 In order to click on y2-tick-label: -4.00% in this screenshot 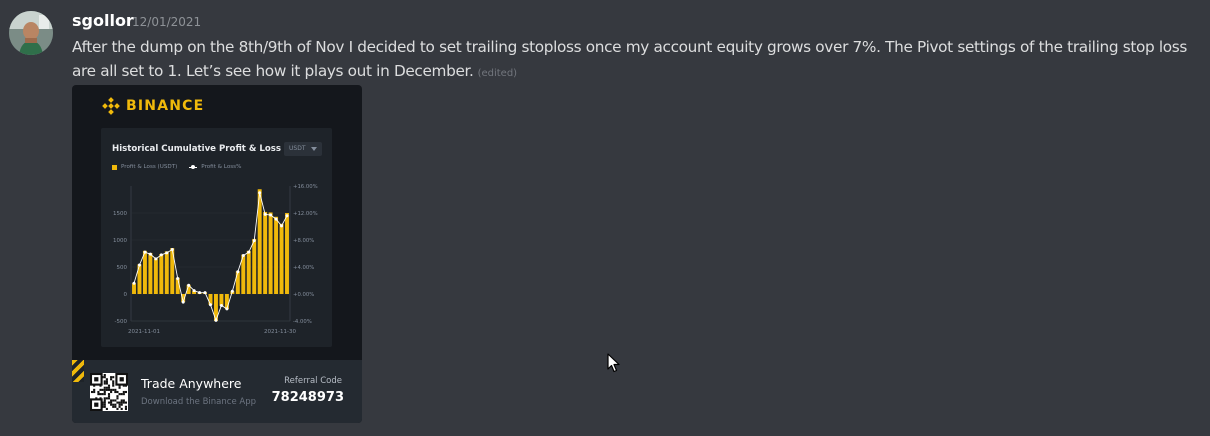, I will do `click(302, 322)`.